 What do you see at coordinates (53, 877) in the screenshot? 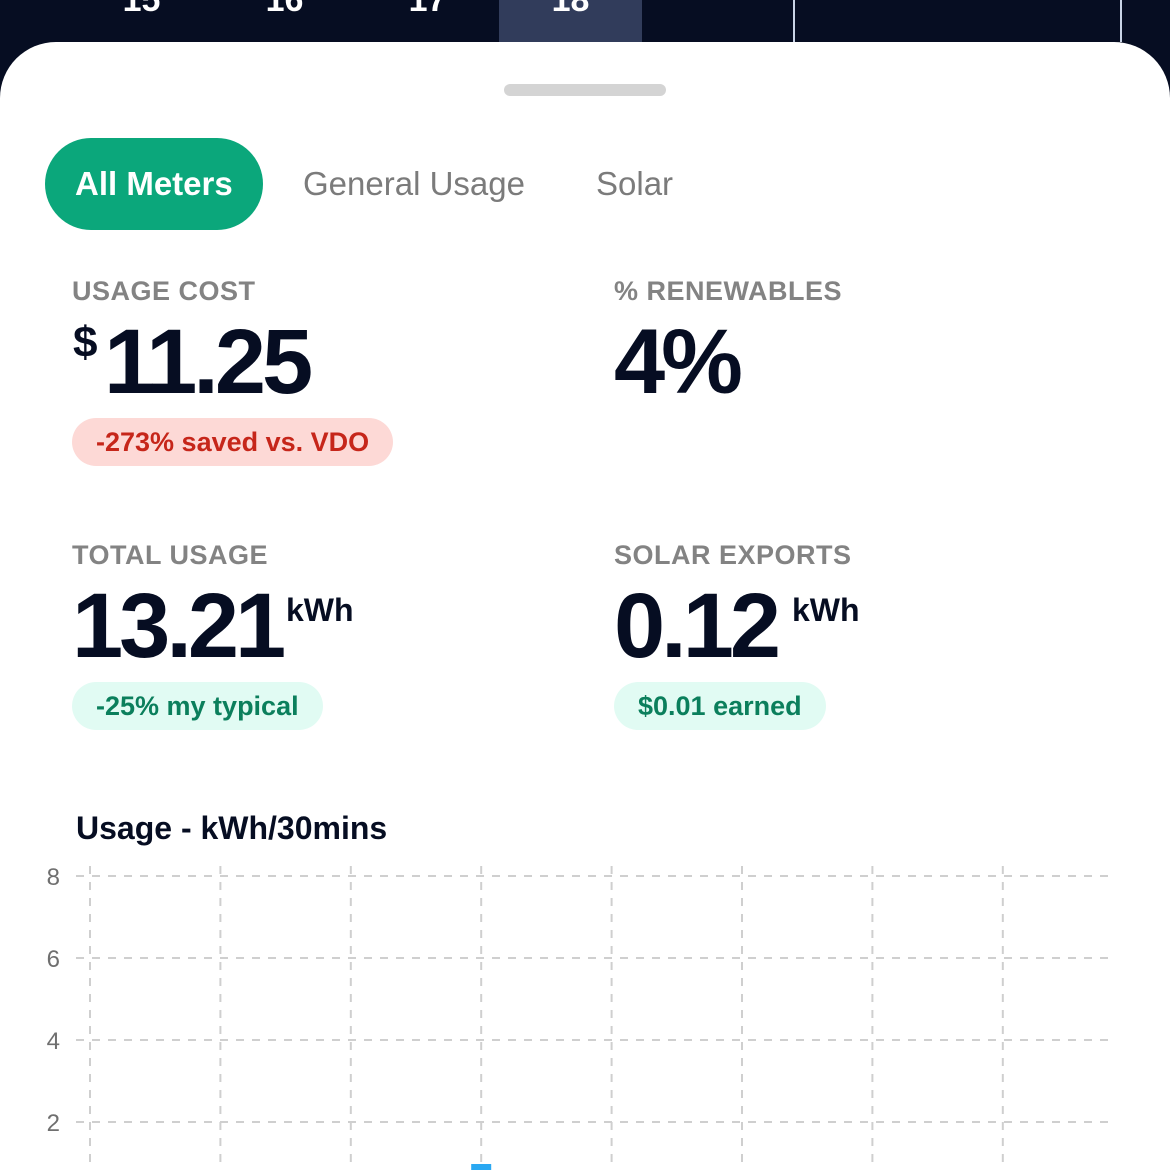
I see `chart-y-tick-label: 8` at bounding box center [53, 877].